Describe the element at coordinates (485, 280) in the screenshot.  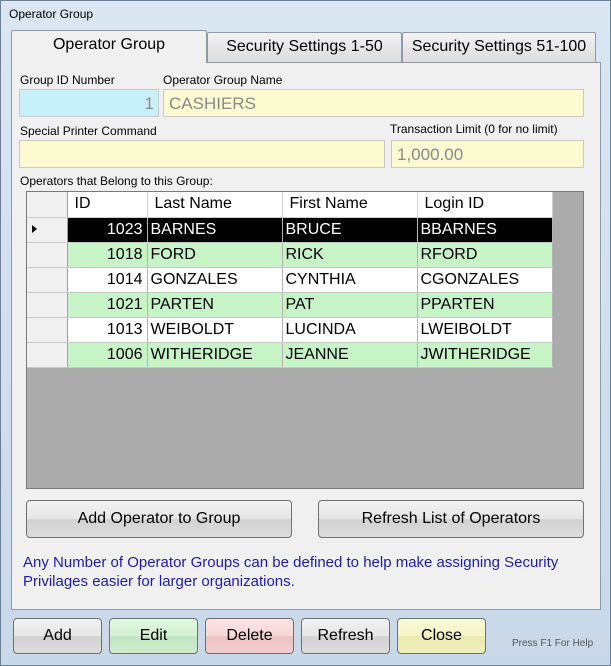
I see `cell-login-id: CGONZALES` at that location.